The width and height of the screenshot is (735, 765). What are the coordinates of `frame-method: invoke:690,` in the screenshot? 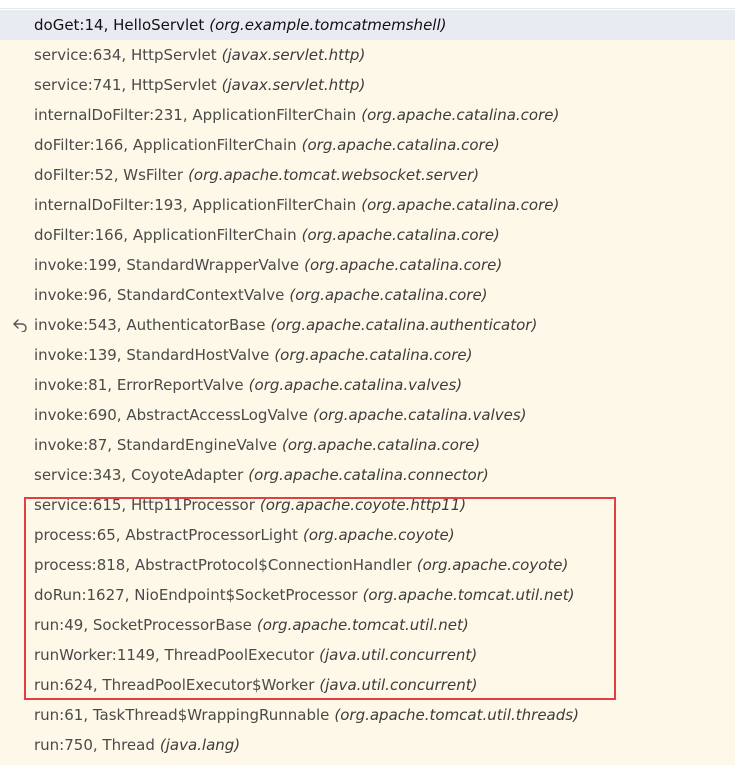 It's located at (78, 415).